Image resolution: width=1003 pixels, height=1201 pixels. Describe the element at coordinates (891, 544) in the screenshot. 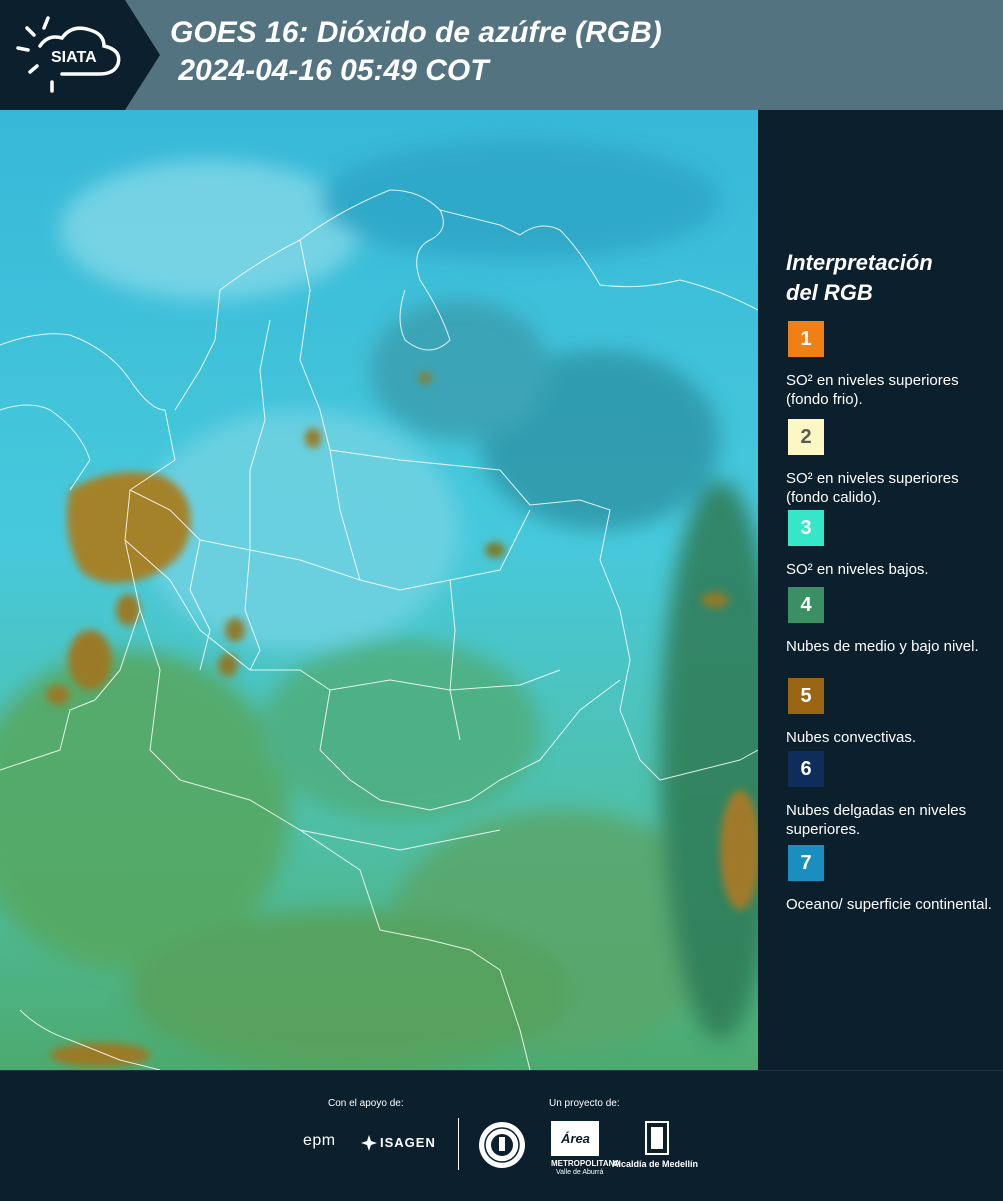

I see `legend-item-3: 3 SO² en niveles bajos.` at that location.